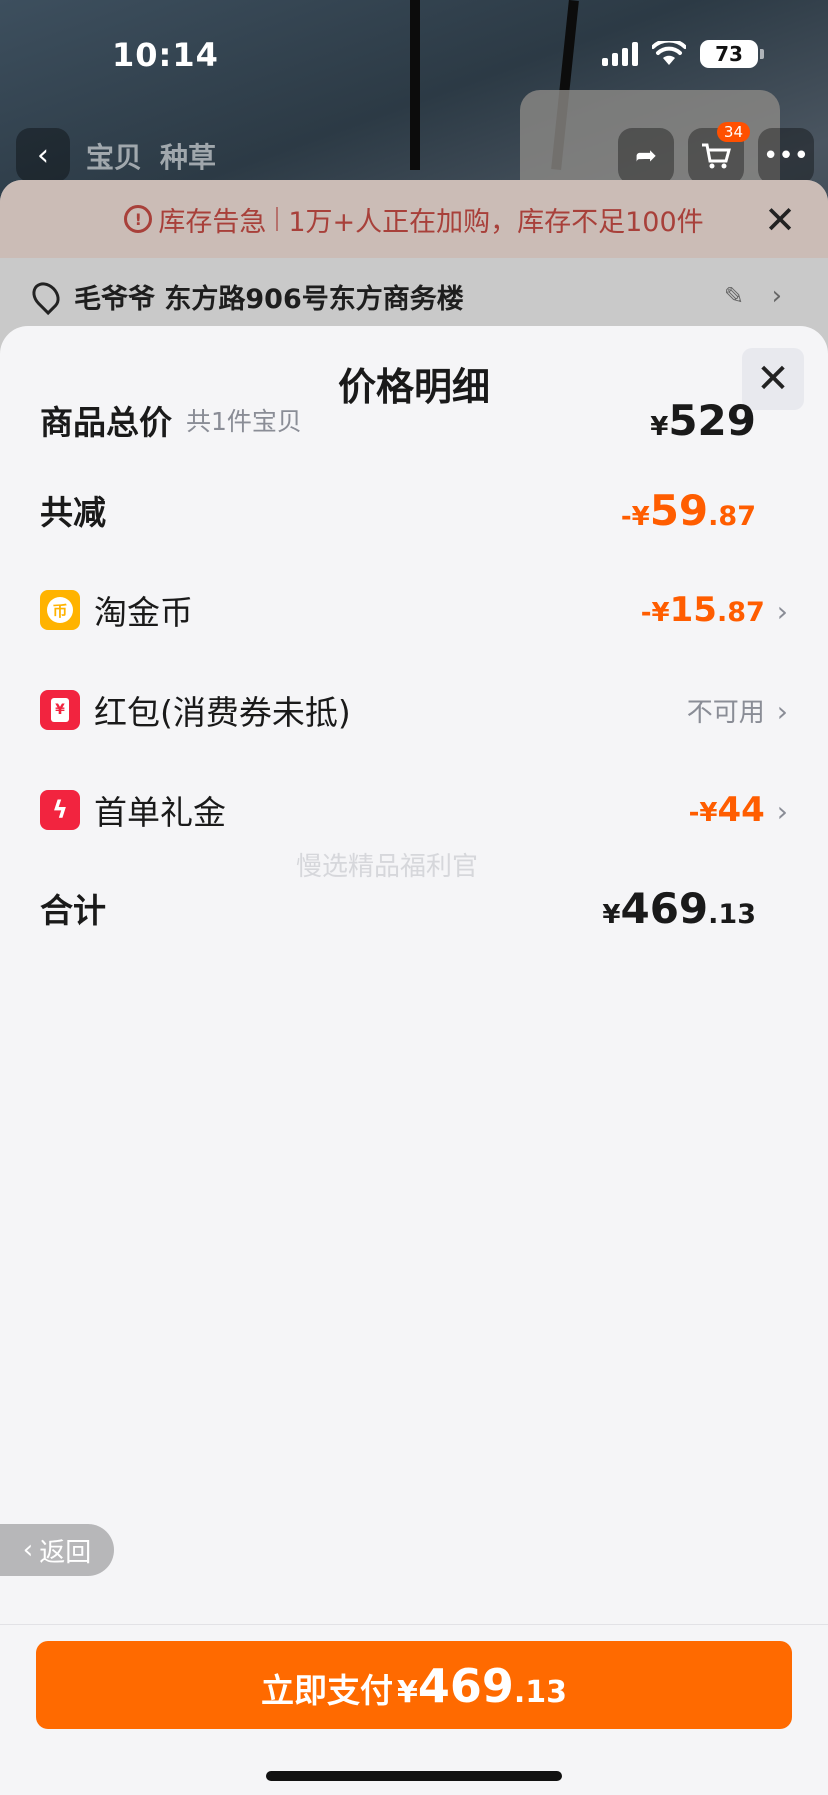  I want to click on back-pill-button: ‹ 返回, so click(57, 1550).